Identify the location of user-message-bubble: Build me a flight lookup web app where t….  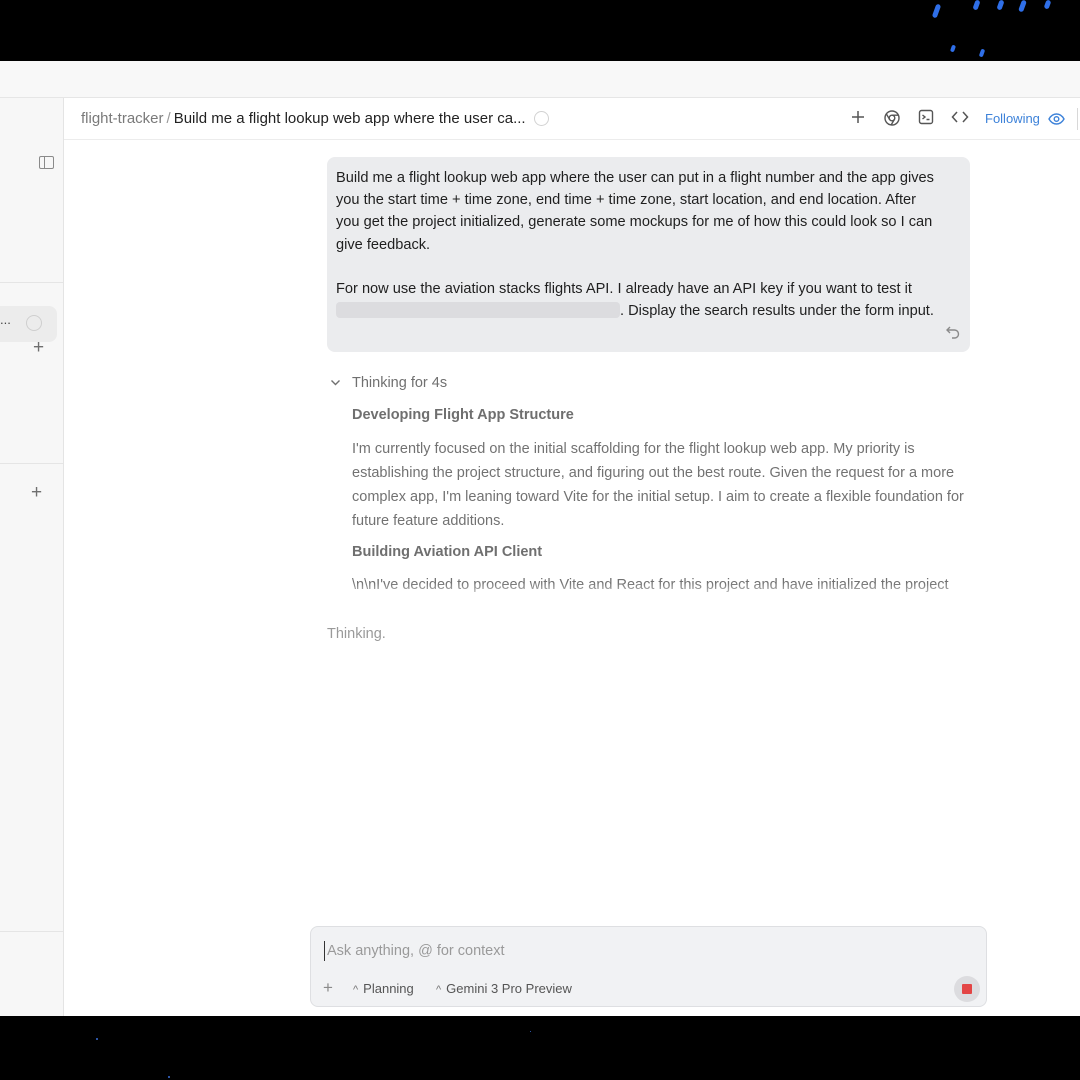
(648, 254).